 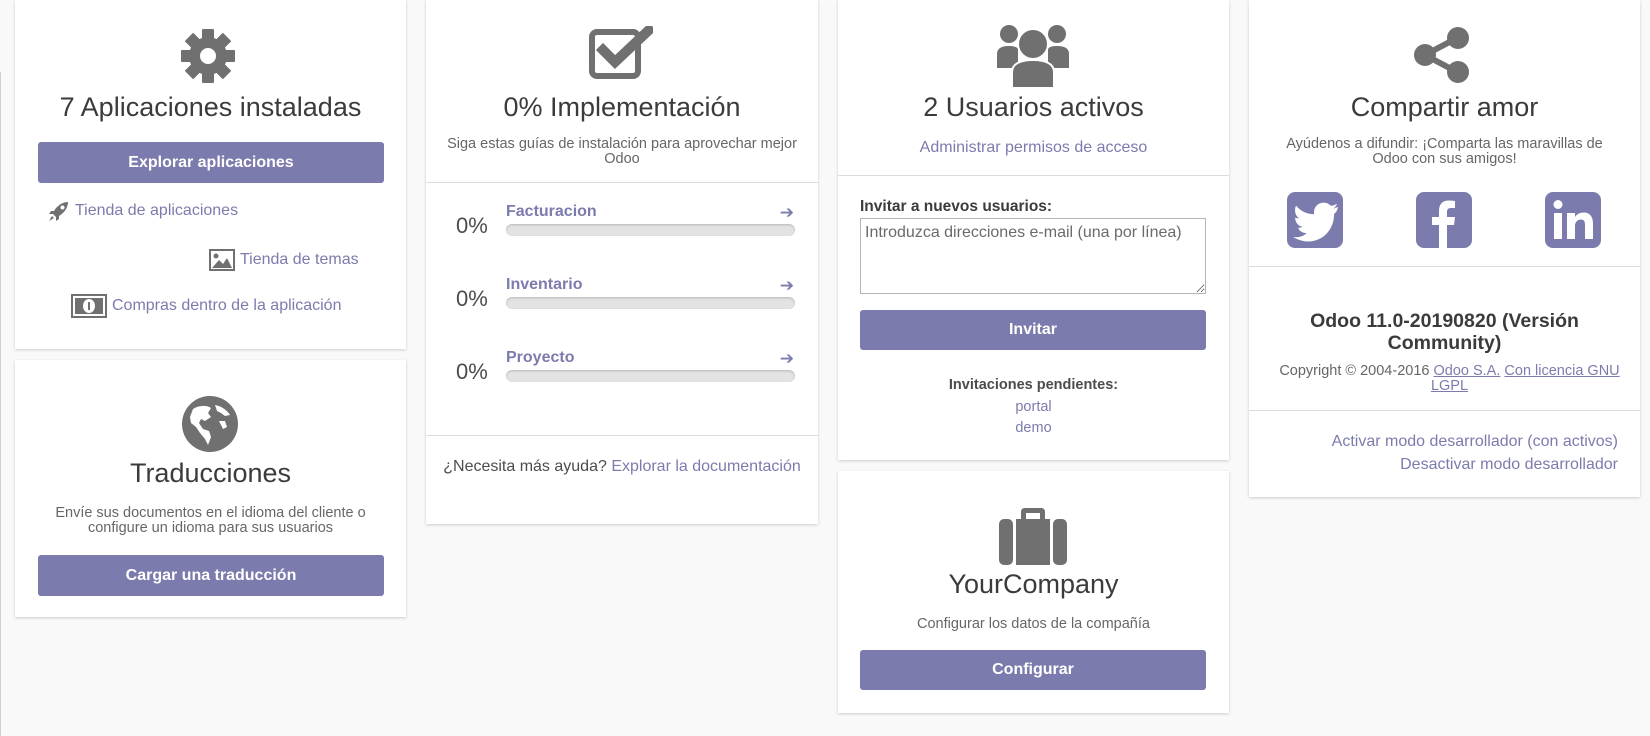 I want to click on company-description: Configurar los datos de la compañía, so click(x=1033, y=624).